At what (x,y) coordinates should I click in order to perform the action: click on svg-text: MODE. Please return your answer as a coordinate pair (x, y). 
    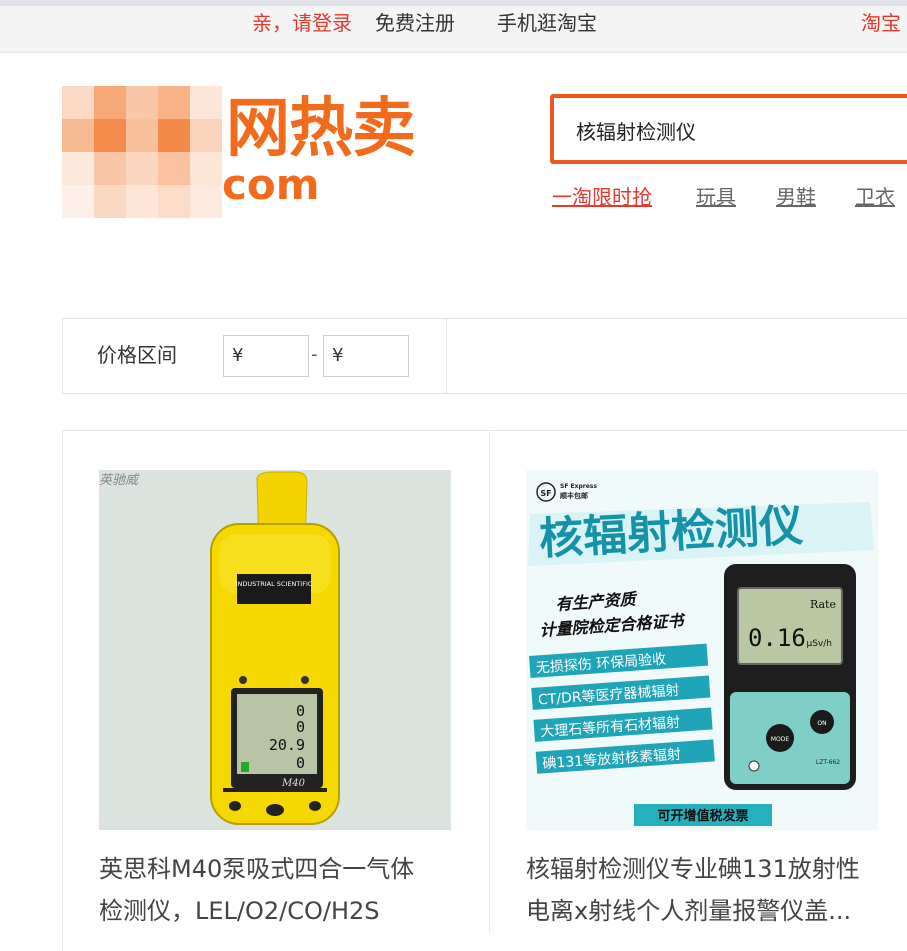
    Looking at the image, I should click on (780, 739).